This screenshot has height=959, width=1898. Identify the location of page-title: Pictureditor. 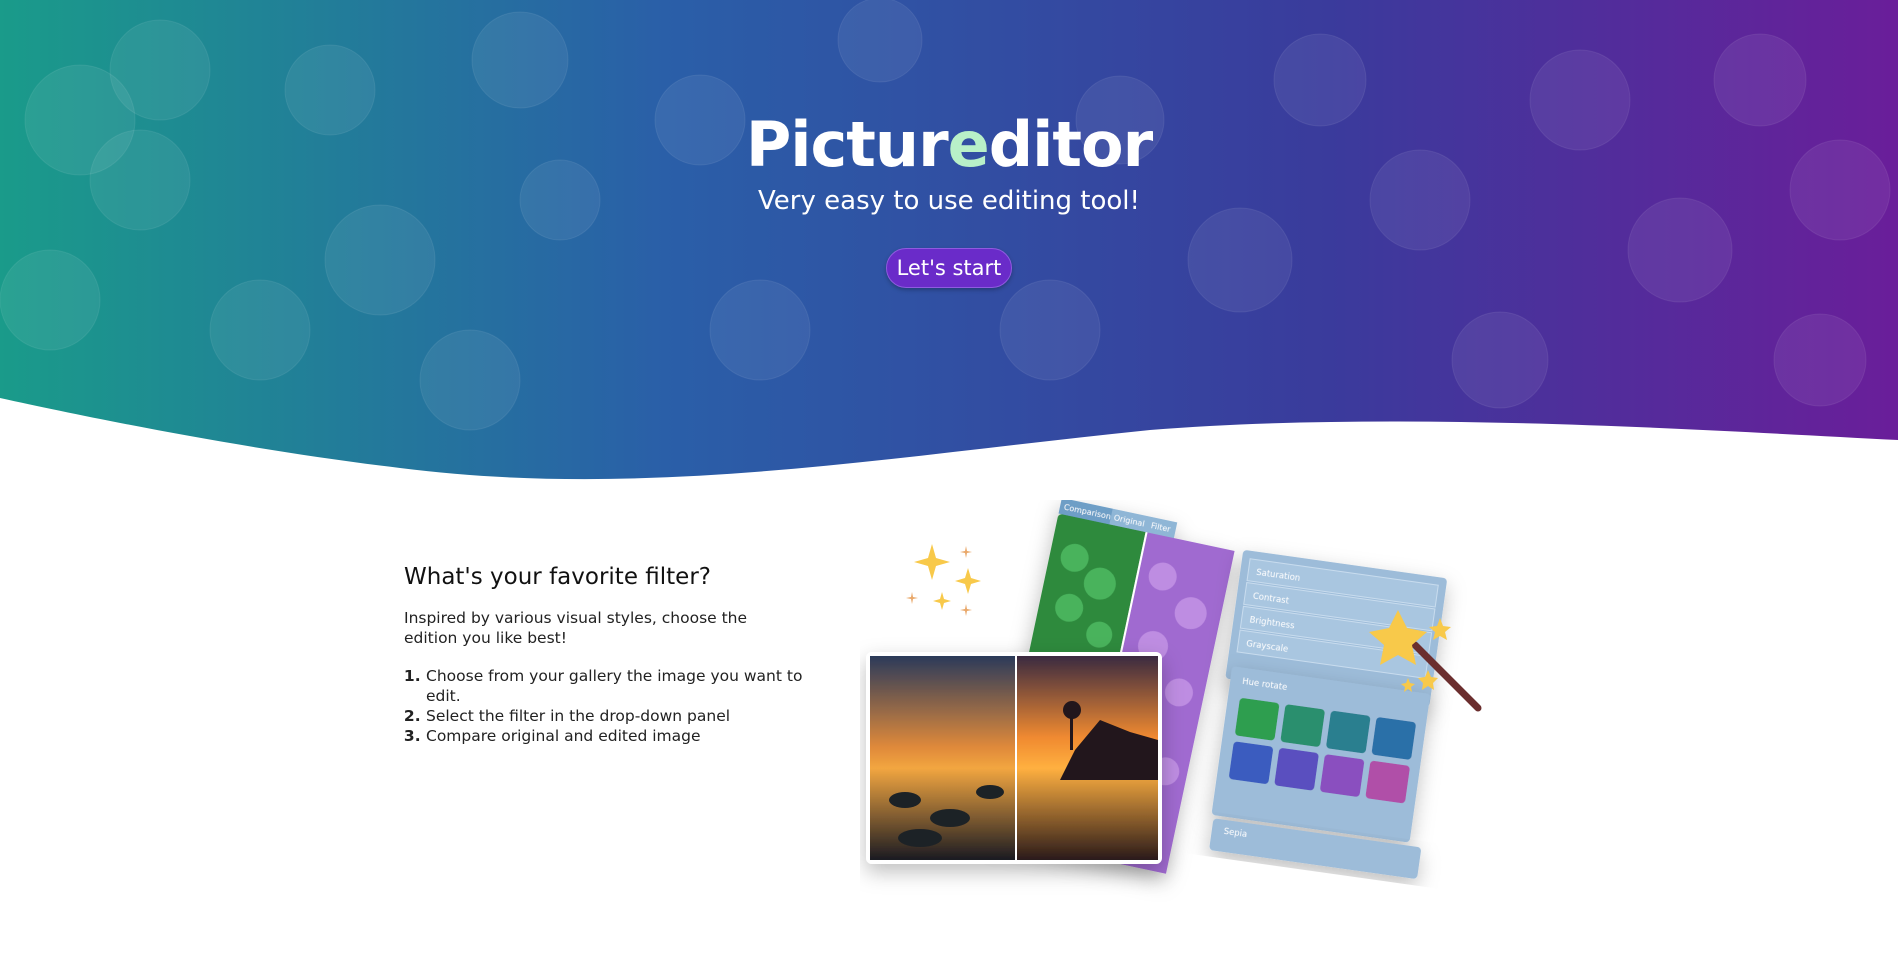
(949, 144).